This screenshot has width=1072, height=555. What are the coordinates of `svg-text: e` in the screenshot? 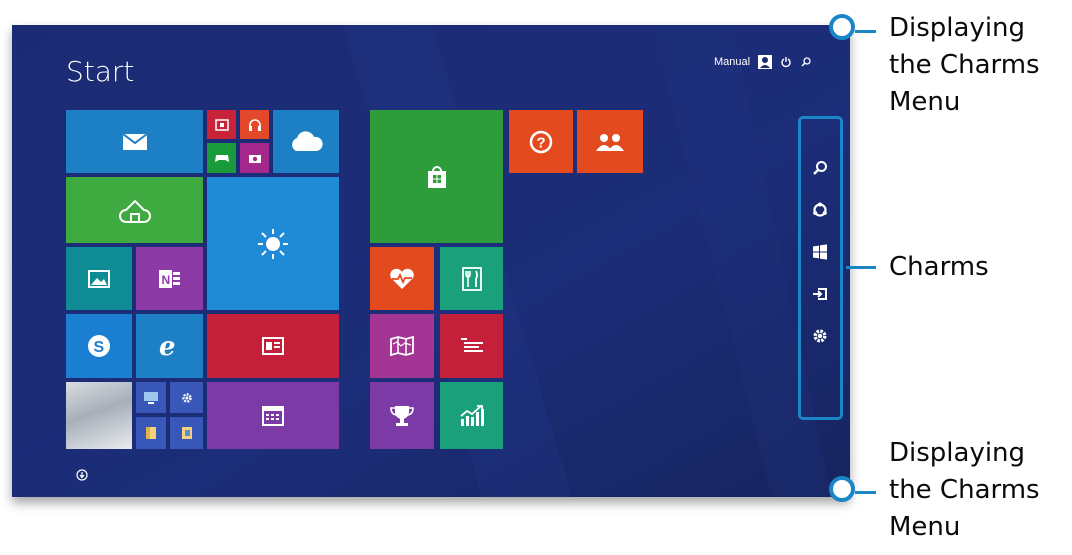 It's located at (167, 346).